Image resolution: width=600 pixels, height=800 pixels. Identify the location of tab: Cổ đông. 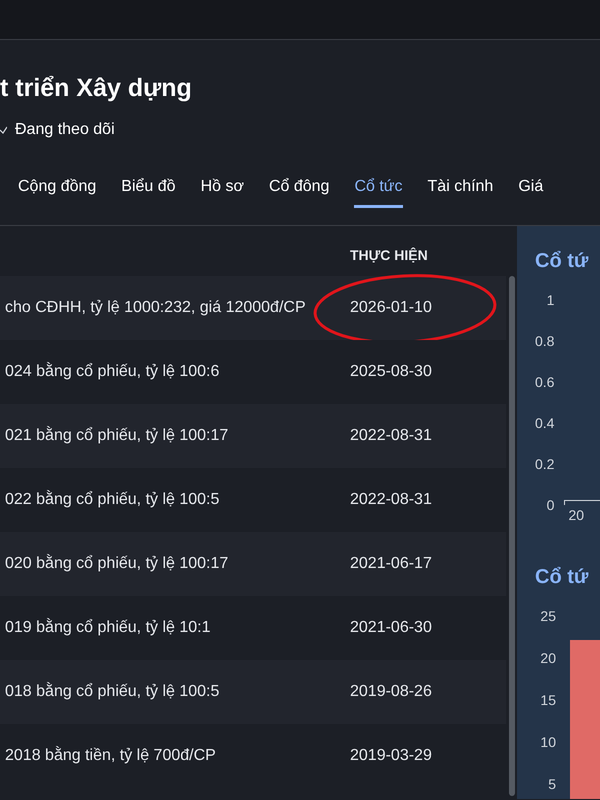
(299, 191).